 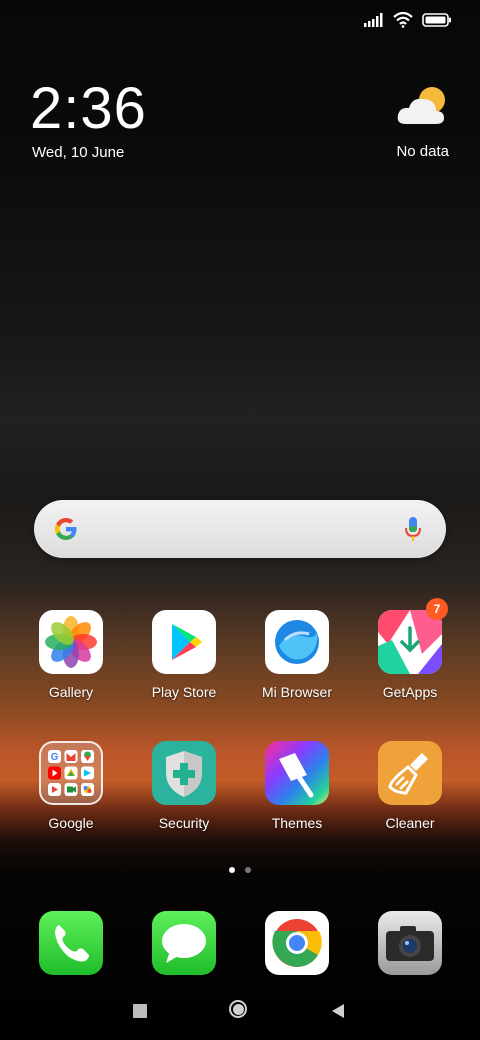 What do you see at coordinates (436, 20) in the screenshot?
I see `battery-icon` at bounding box center [436, 20].